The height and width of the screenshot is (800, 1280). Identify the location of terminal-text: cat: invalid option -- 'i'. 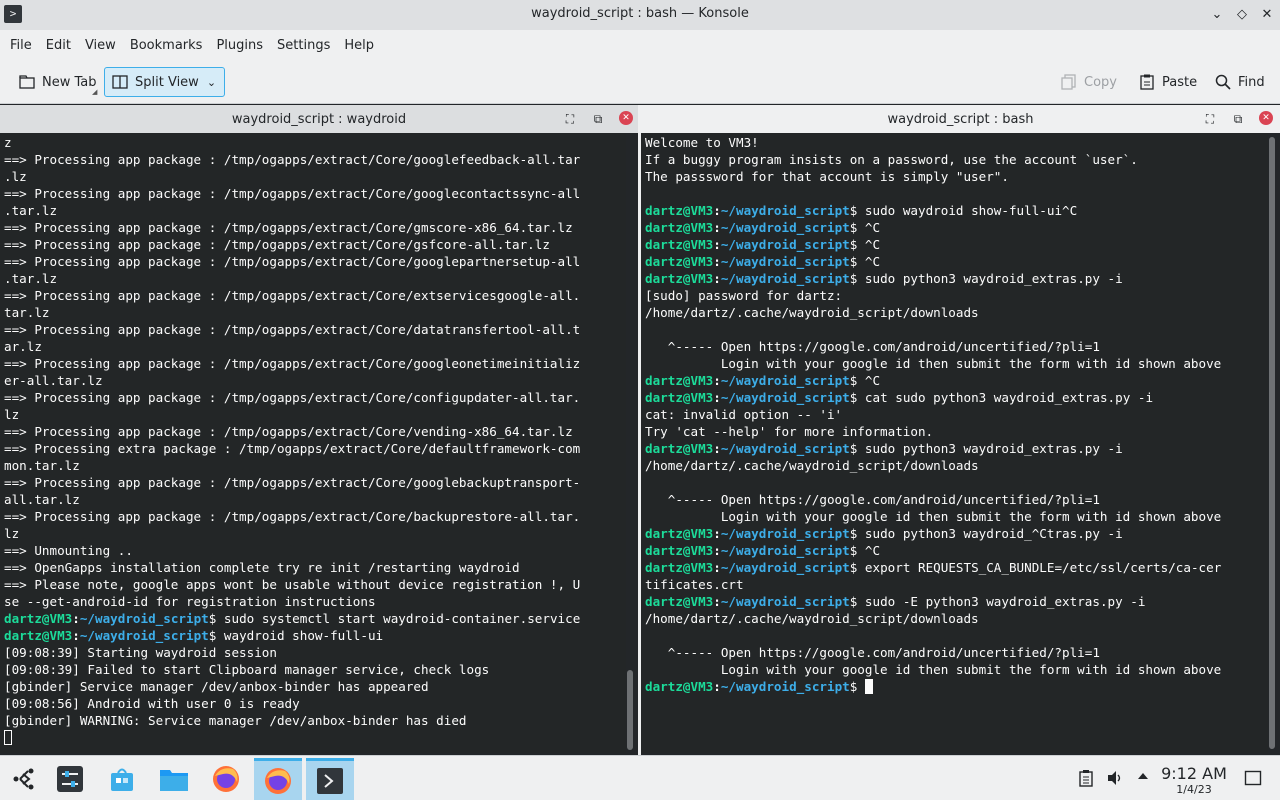
(744, 414).